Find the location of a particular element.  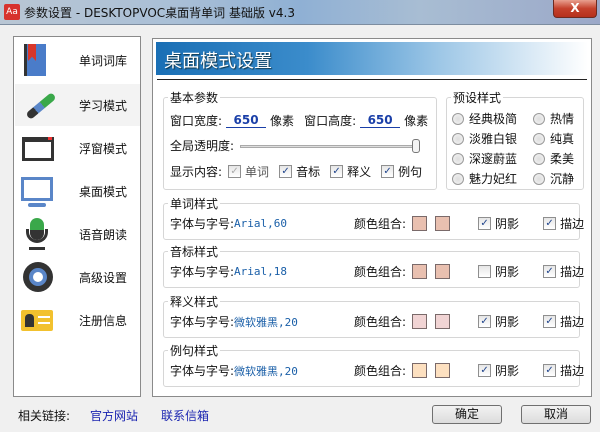

official-site-link: 官方网站 is located at coordinates (114, 415).